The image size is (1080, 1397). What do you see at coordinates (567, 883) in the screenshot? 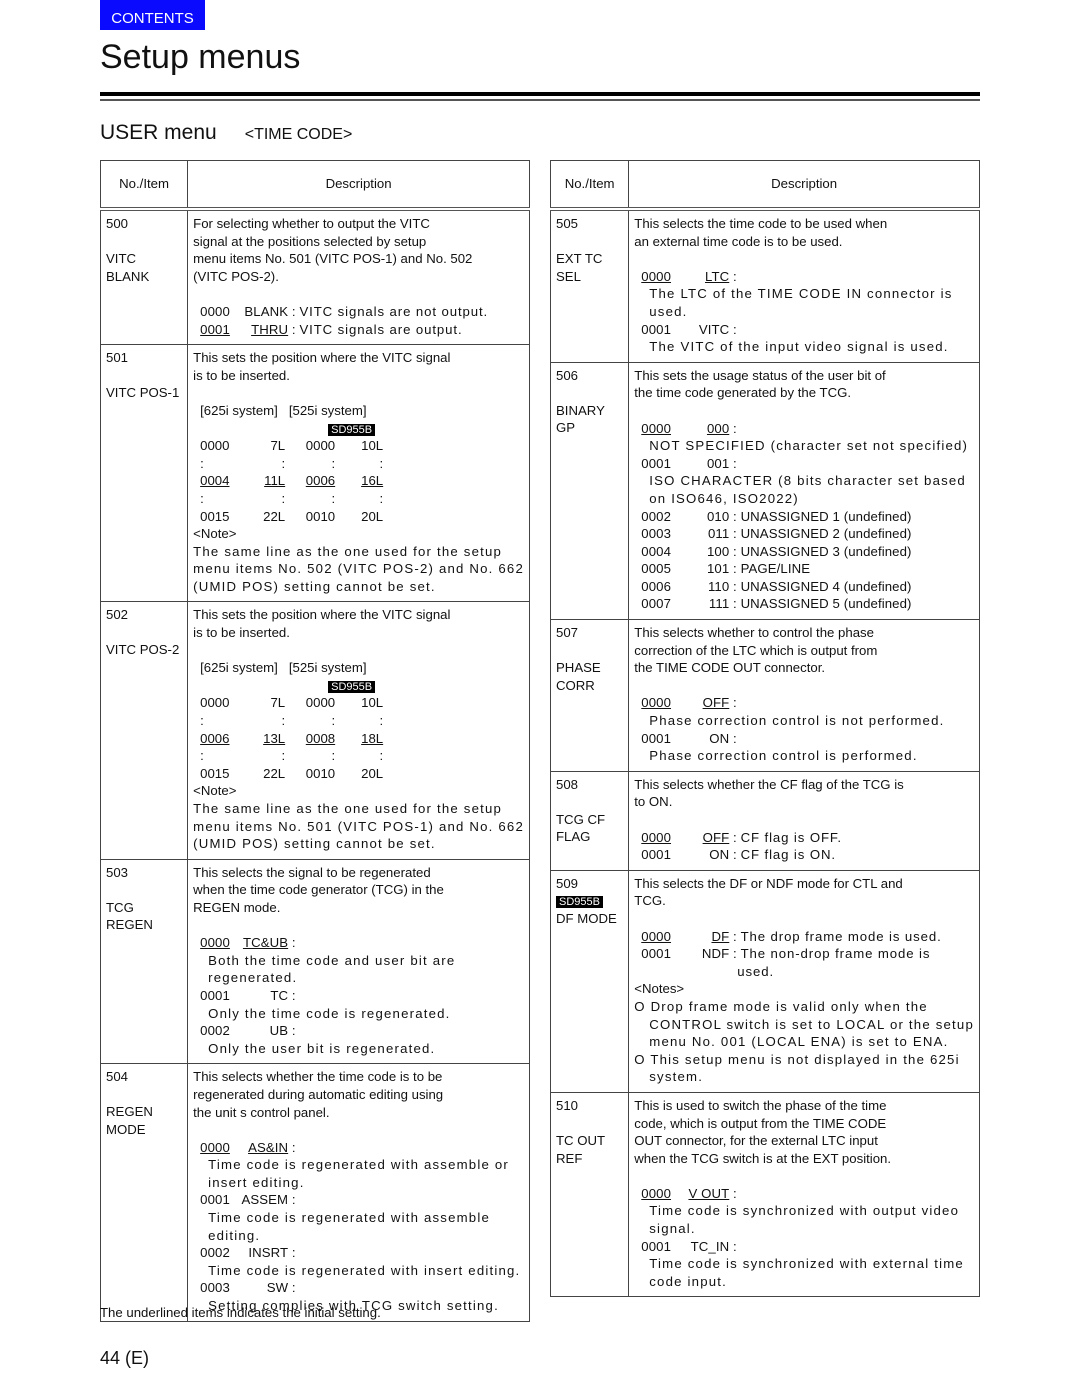
I see `item-number: 509` at bounding box center [567, 883].